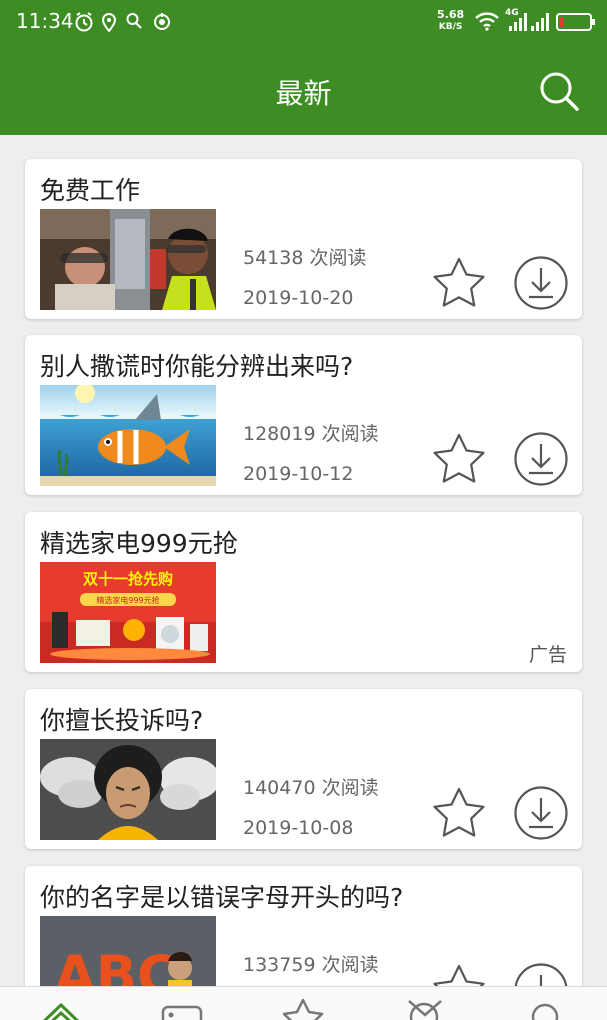  What do you see at coordinates (128, 789) in the screenshot?
I see `article-thumbnail-angry-woman` at bounding box center [128, 789].